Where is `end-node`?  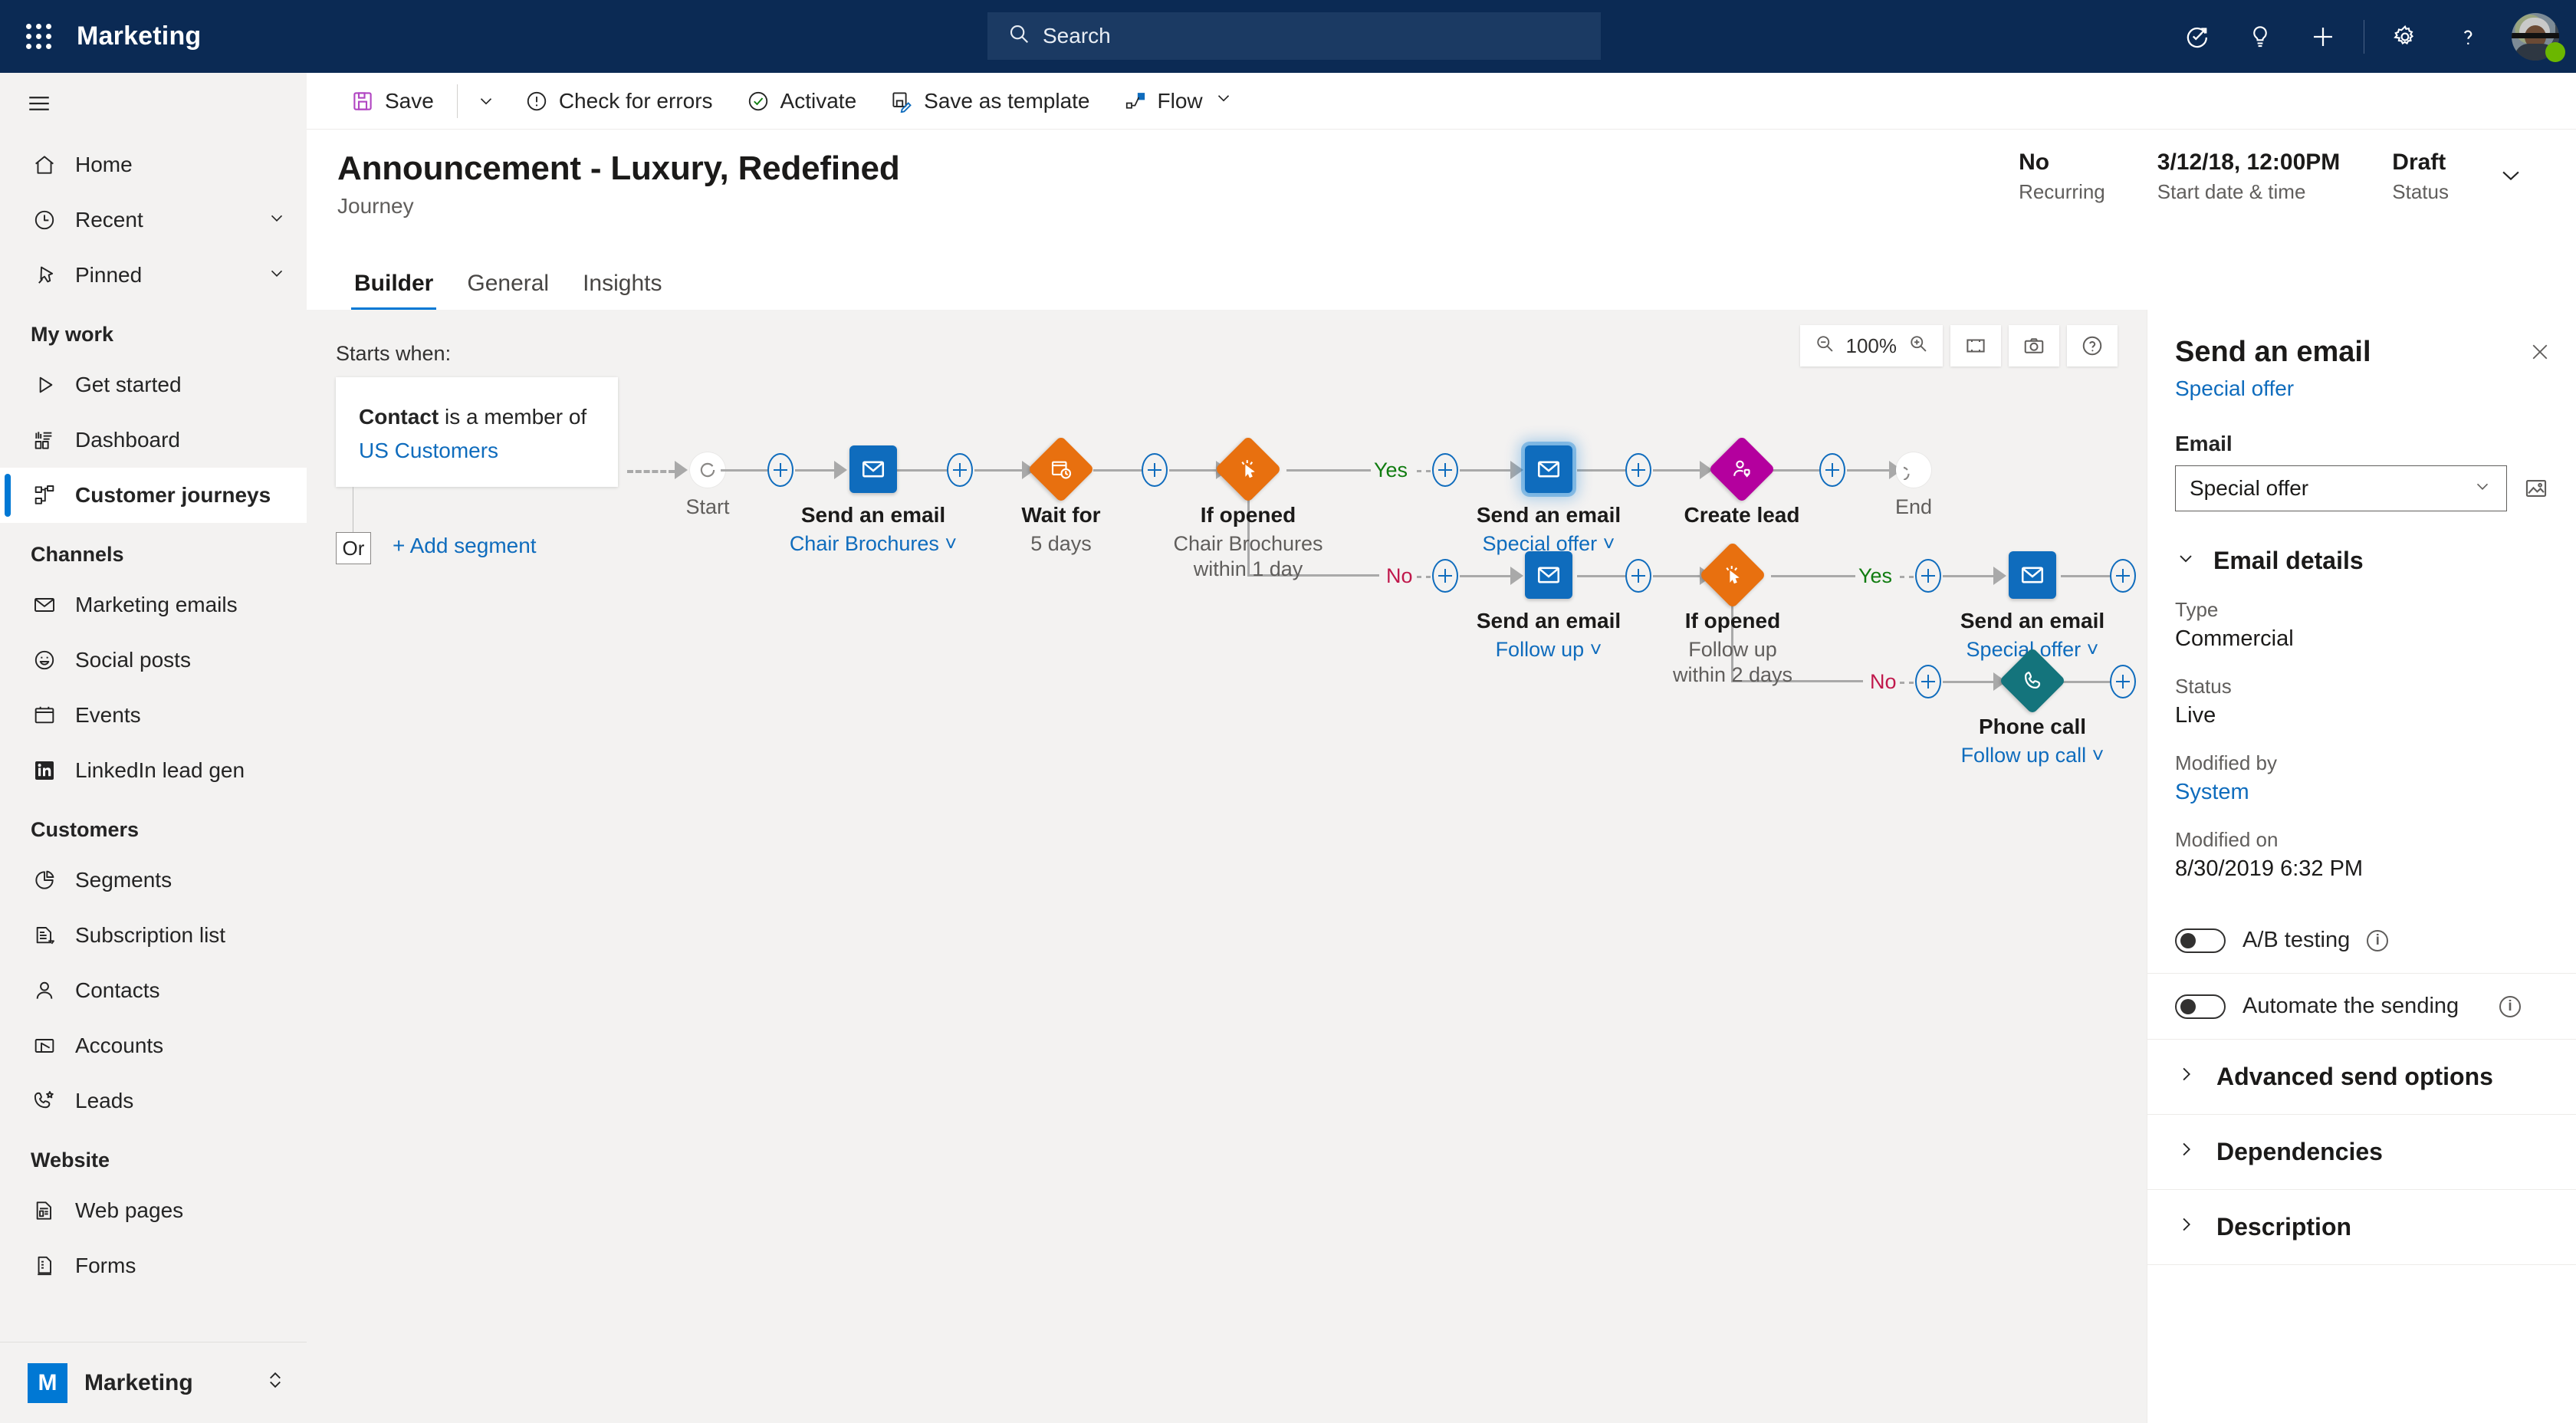 end-node is located at coordinates (1914, 470).